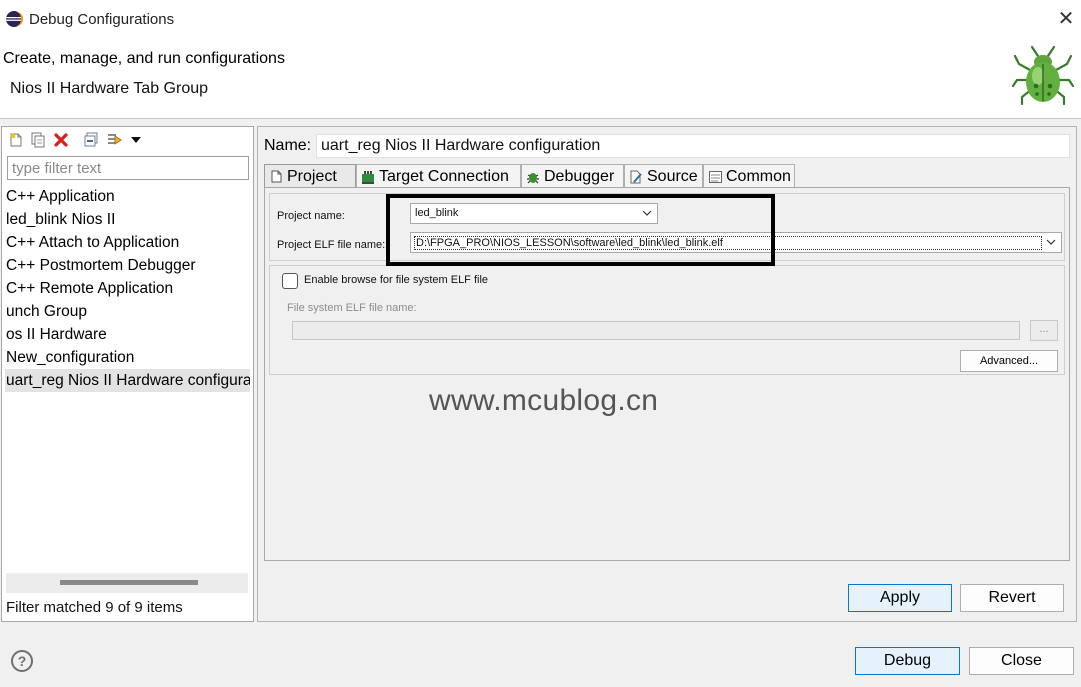  What do you see at coordinates (127, 219) in the screenshot?
I see `list-item: led_blink Nios II` at bounding box center [127, 219].